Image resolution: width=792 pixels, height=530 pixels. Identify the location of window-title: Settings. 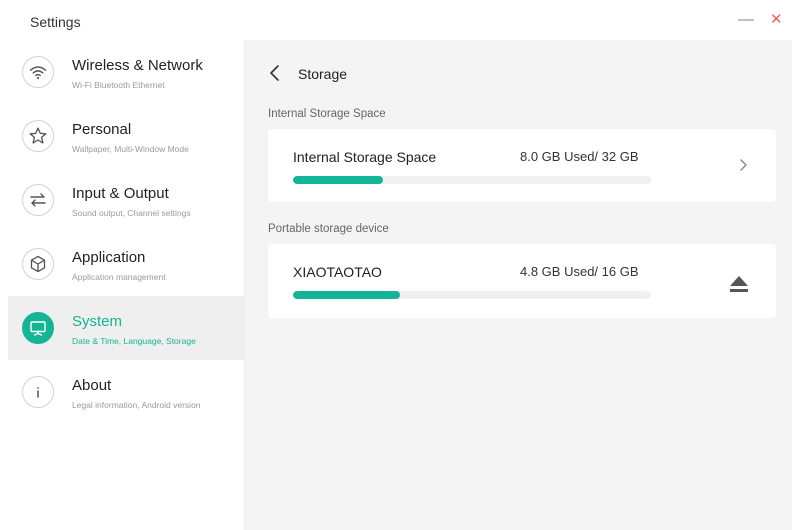
(55, 22).